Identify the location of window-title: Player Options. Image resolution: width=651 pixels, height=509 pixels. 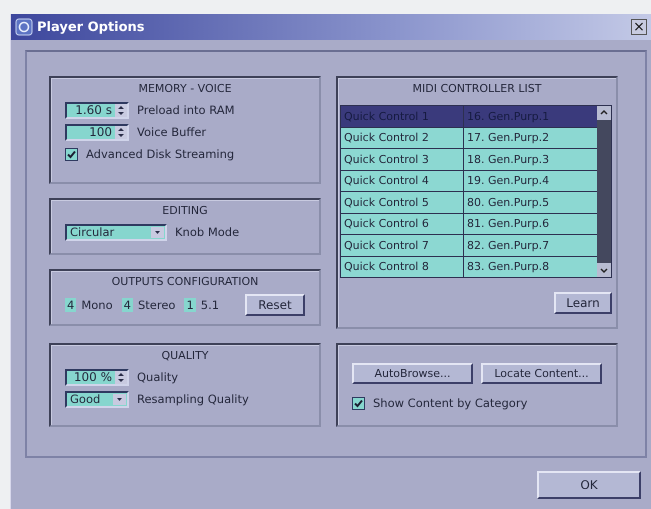
(91, 27).